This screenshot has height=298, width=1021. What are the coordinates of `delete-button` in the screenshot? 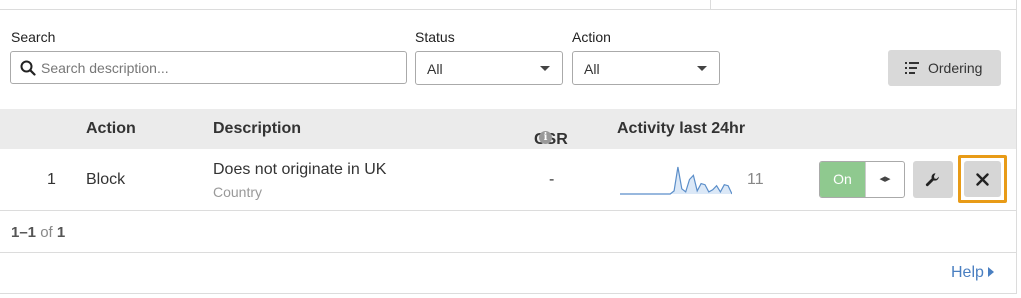 It's located at (982, 179).